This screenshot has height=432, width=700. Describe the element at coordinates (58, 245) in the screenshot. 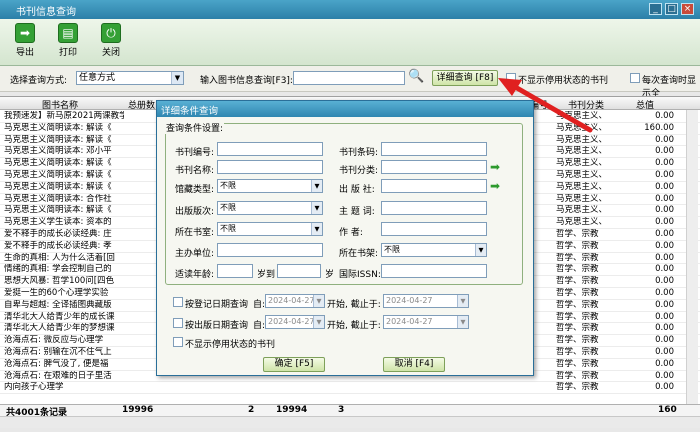

I see `book-name-cell: 爱不释手的成长必读经典: 孝` at that location.